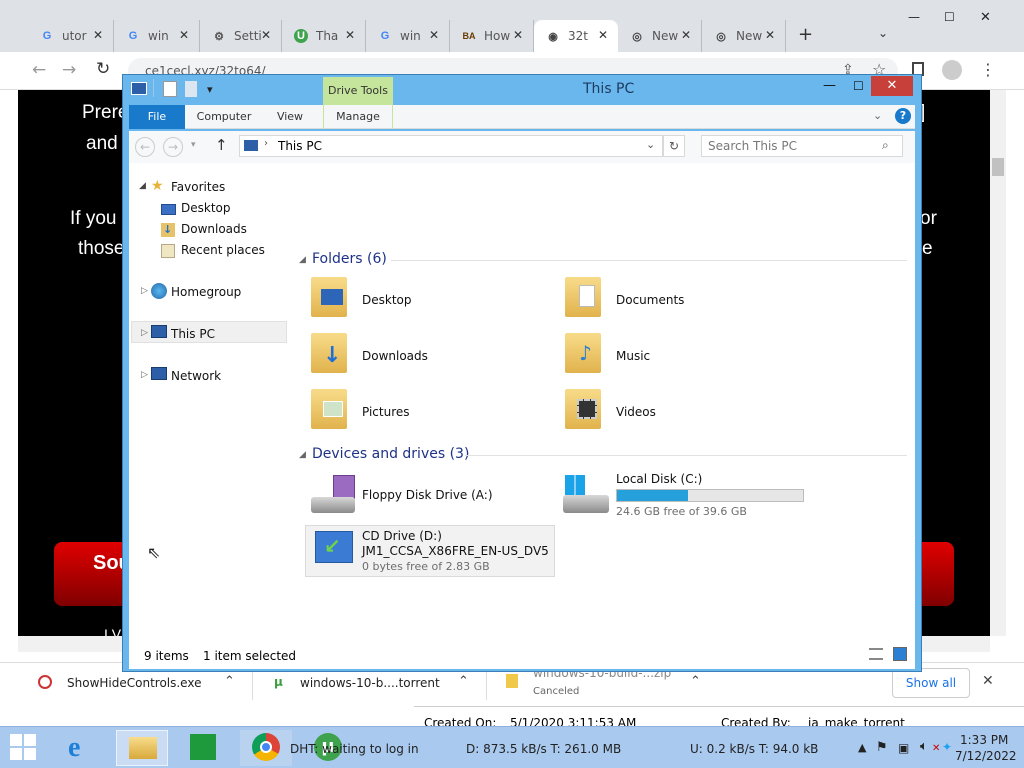 This screenshot has width=1024, height=768. Describe the element at coordinates (370, 683) in the screenshot. I see `download-item-2-name: windows-10-b....torrent` at that location.